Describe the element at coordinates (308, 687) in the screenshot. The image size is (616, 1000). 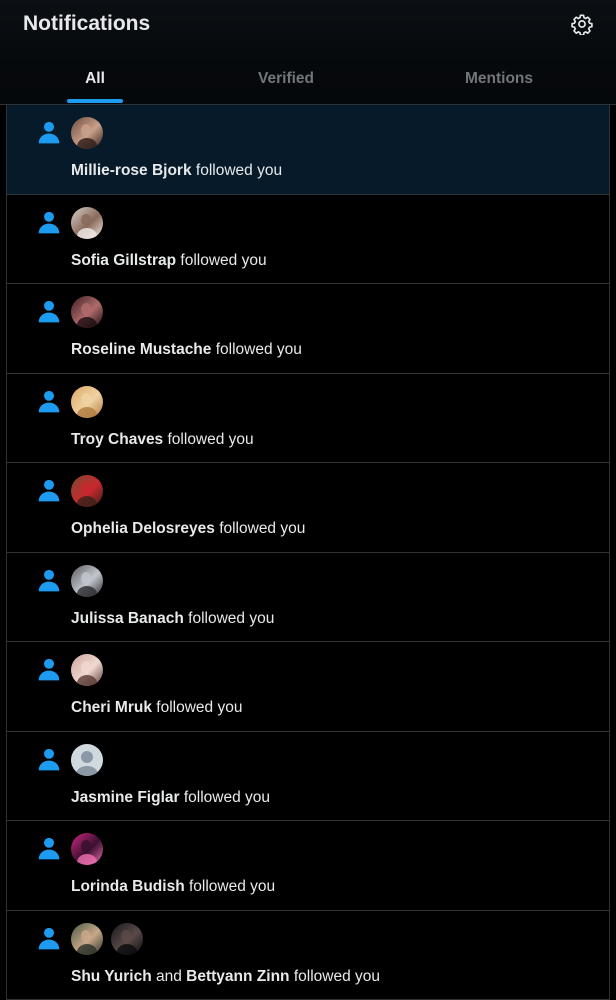
I see `notification-row: Cheri Mruk followed you` at that location.